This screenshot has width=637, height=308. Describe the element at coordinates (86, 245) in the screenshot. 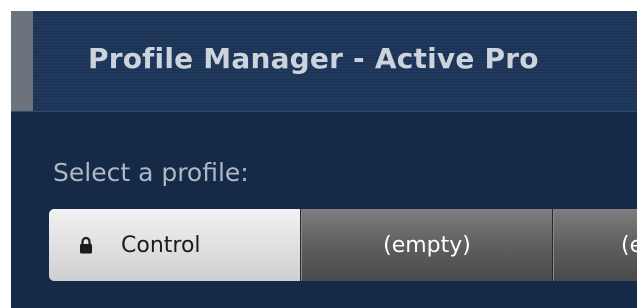

I see `lock-icon` at that location.